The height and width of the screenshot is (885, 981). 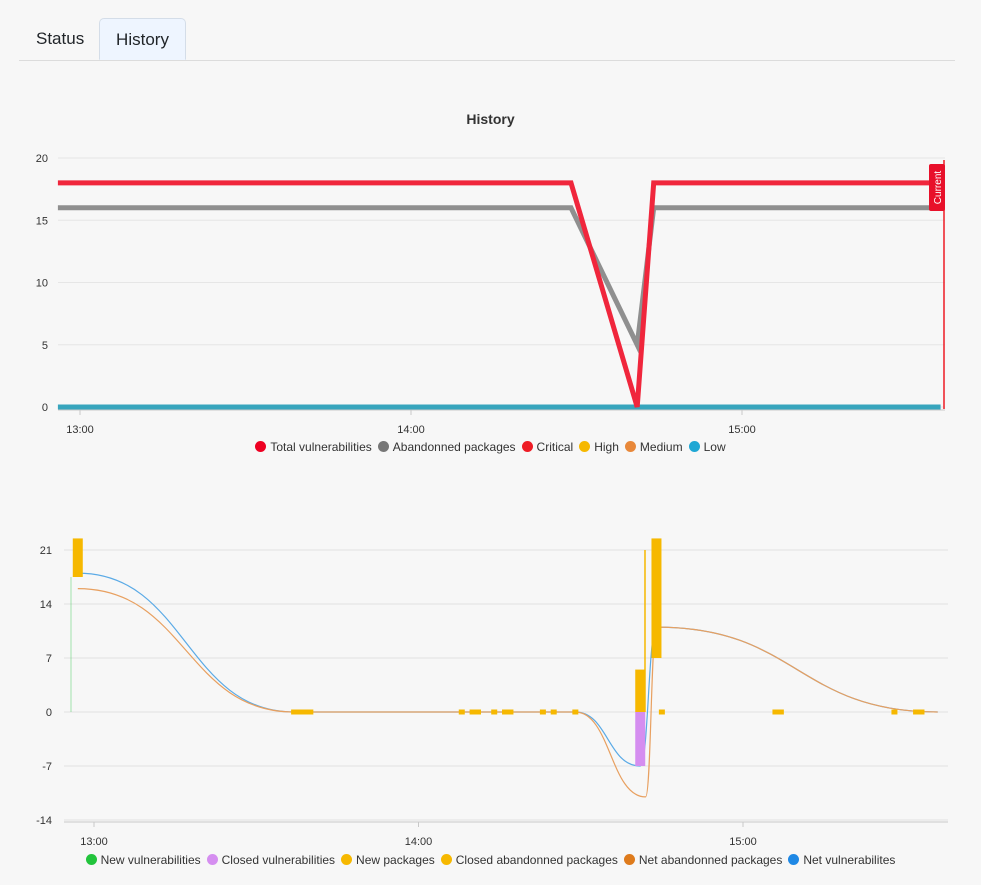 What do you see at coordinates (42, 221) in the screenshot?
I see `y-tick-label: 15` at bounding box center [42, 221].